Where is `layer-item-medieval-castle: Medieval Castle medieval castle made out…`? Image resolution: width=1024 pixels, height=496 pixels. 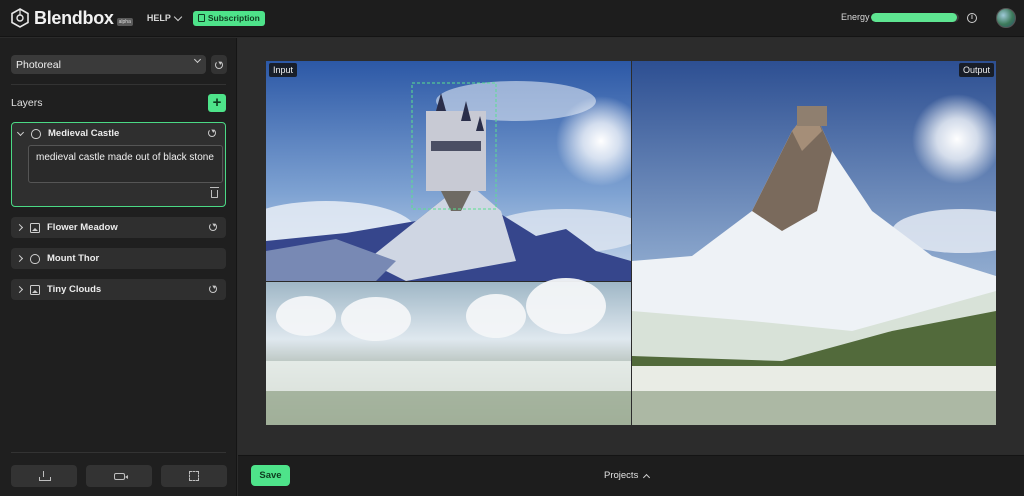
layer-item-medieval-castle: Medieval Castle medieval castle made out… is located at coordinates (118, 164).